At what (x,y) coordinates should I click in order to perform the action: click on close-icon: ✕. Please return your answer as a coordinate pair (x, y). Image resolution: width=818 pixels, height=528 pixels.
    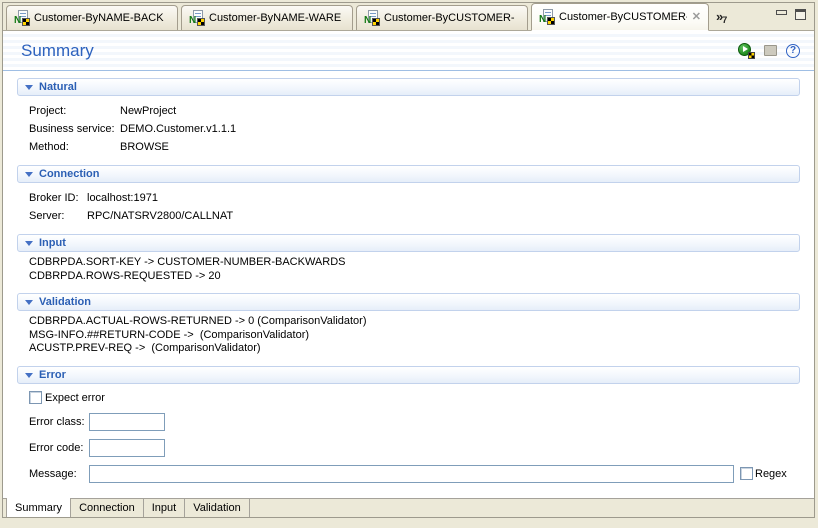
    Looking at the image, I should click on (694, 17).